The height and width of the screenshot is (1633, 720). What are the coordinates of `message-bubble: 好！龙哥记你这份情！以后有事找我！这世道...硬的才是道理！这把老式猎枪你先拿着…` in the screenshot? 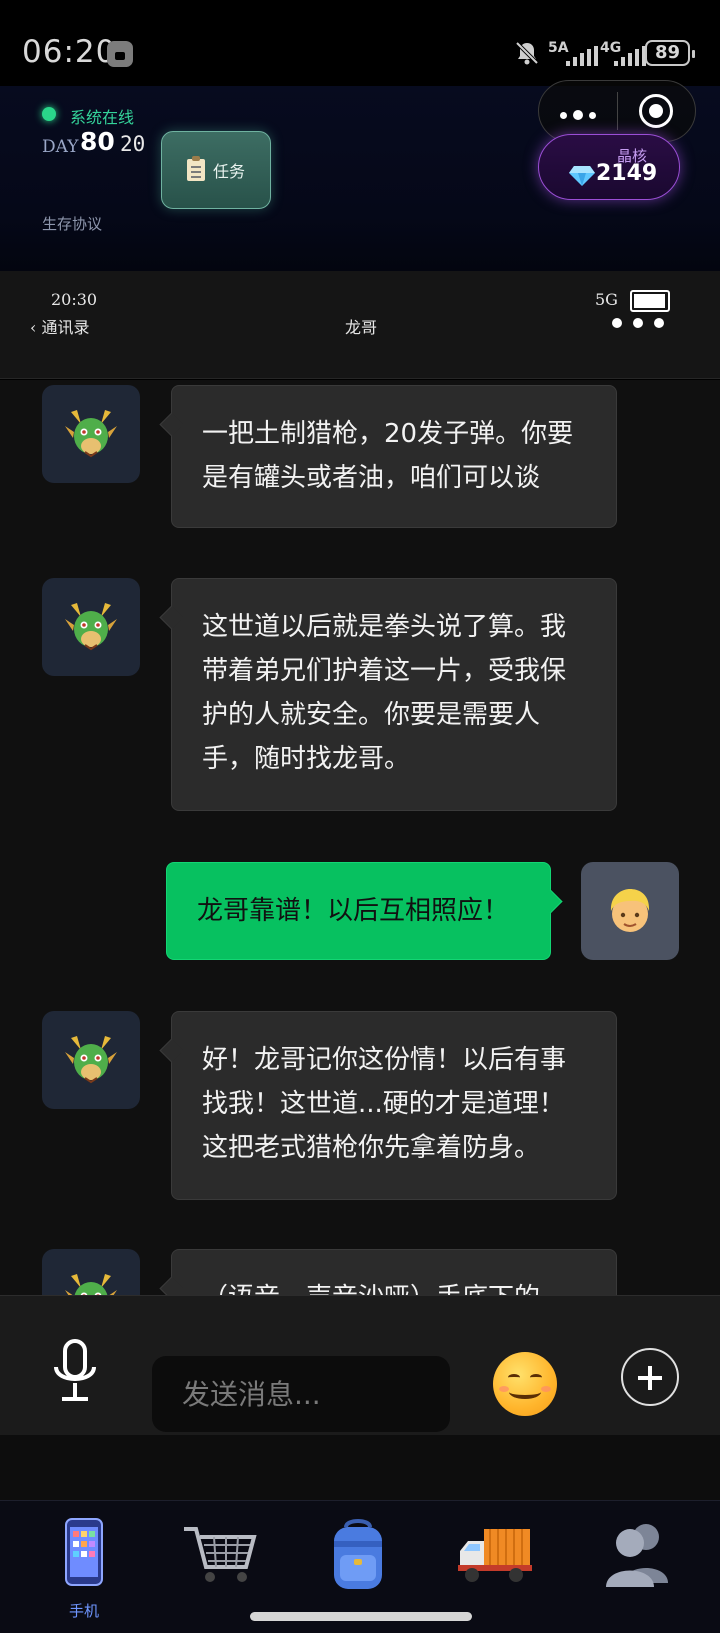 It's located at (394, 1105).